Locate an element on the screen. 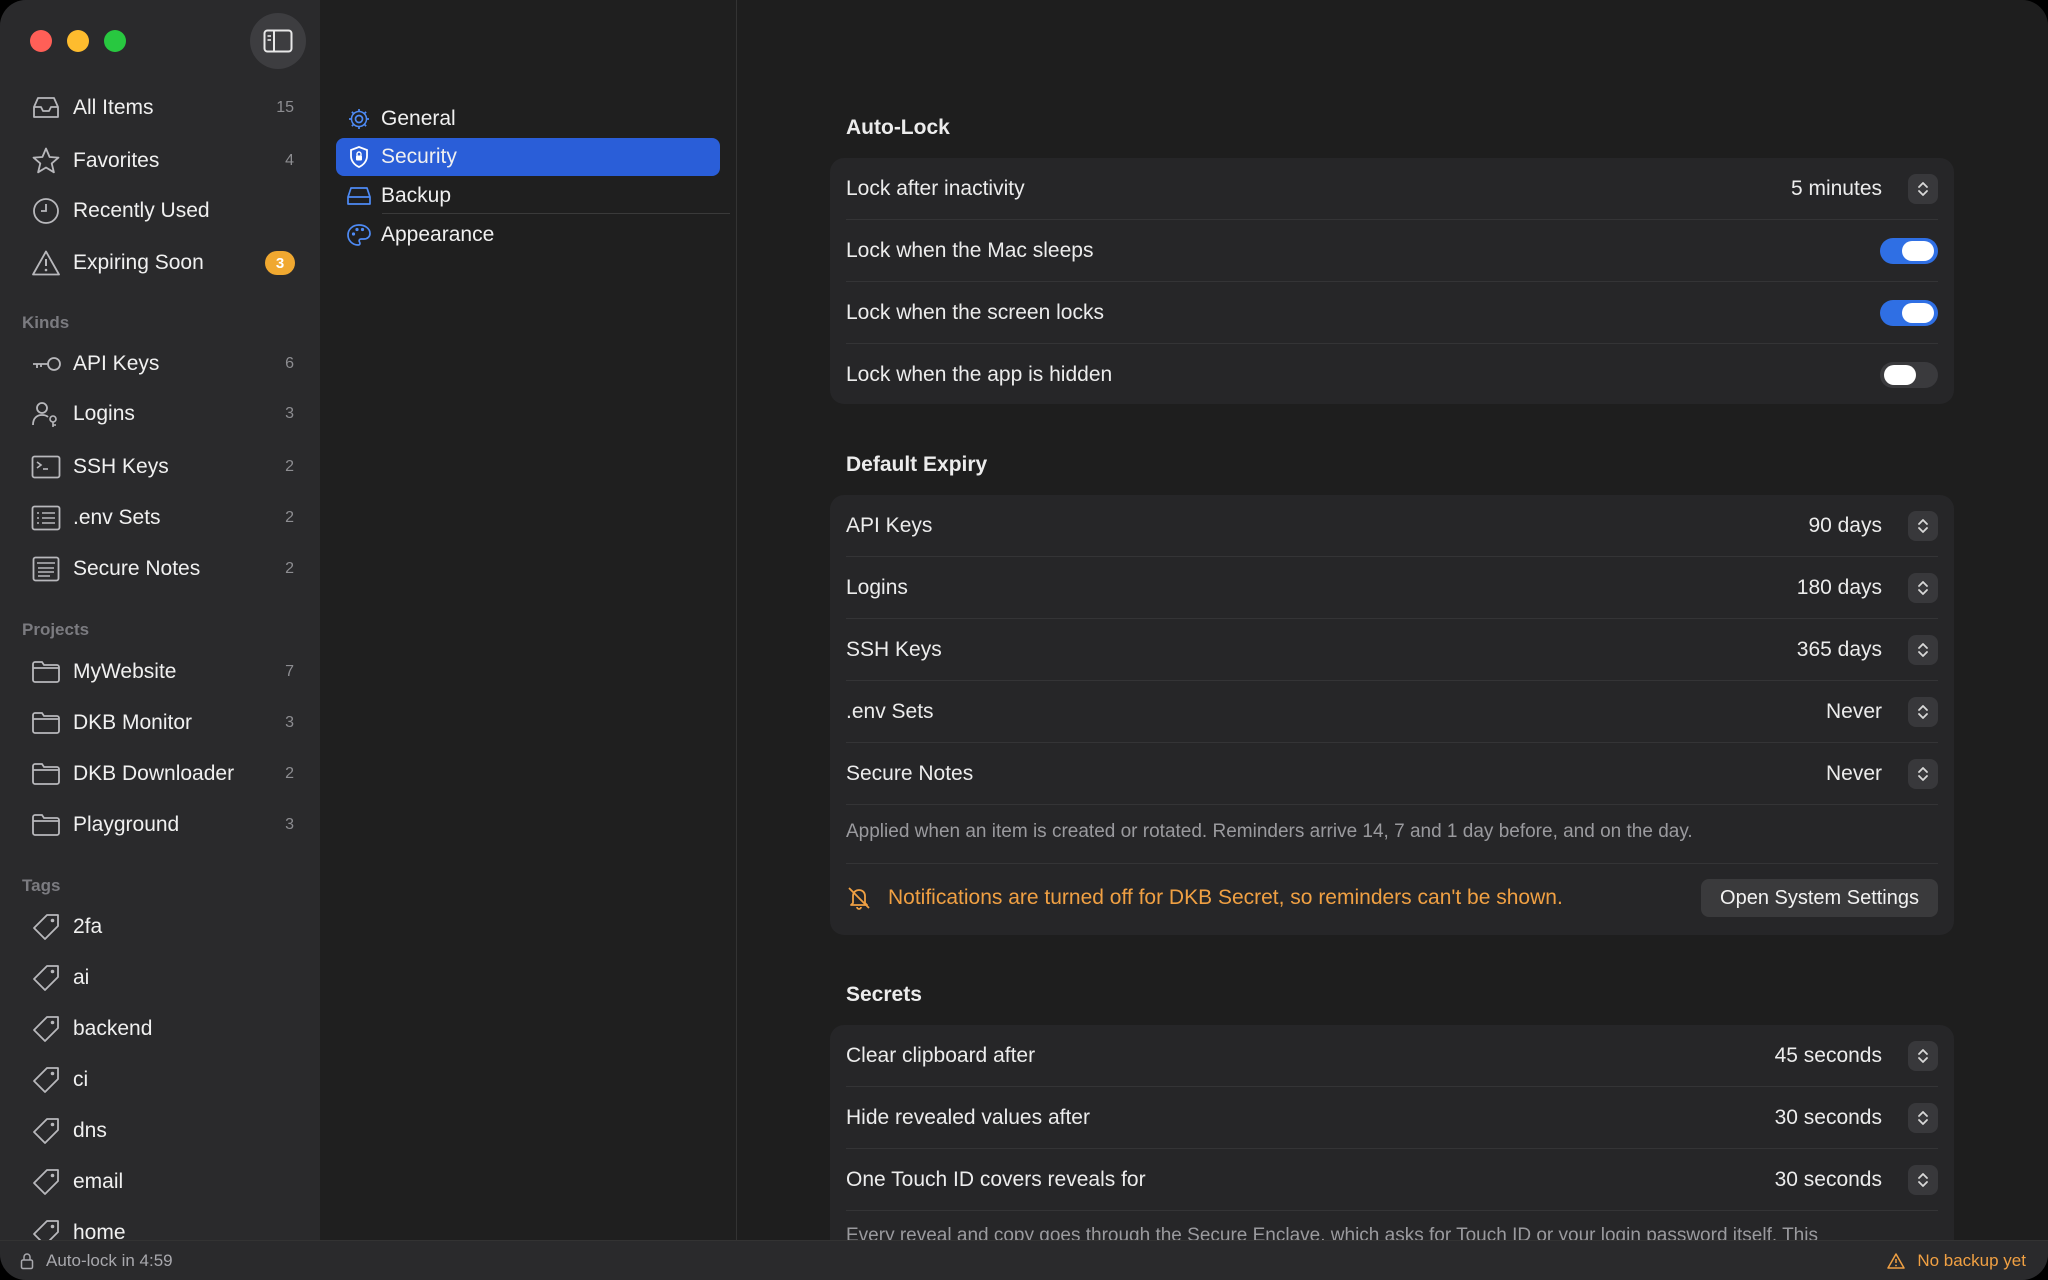  sidebar-item-tag-ci: ci is located at coordinates (160, 1080).